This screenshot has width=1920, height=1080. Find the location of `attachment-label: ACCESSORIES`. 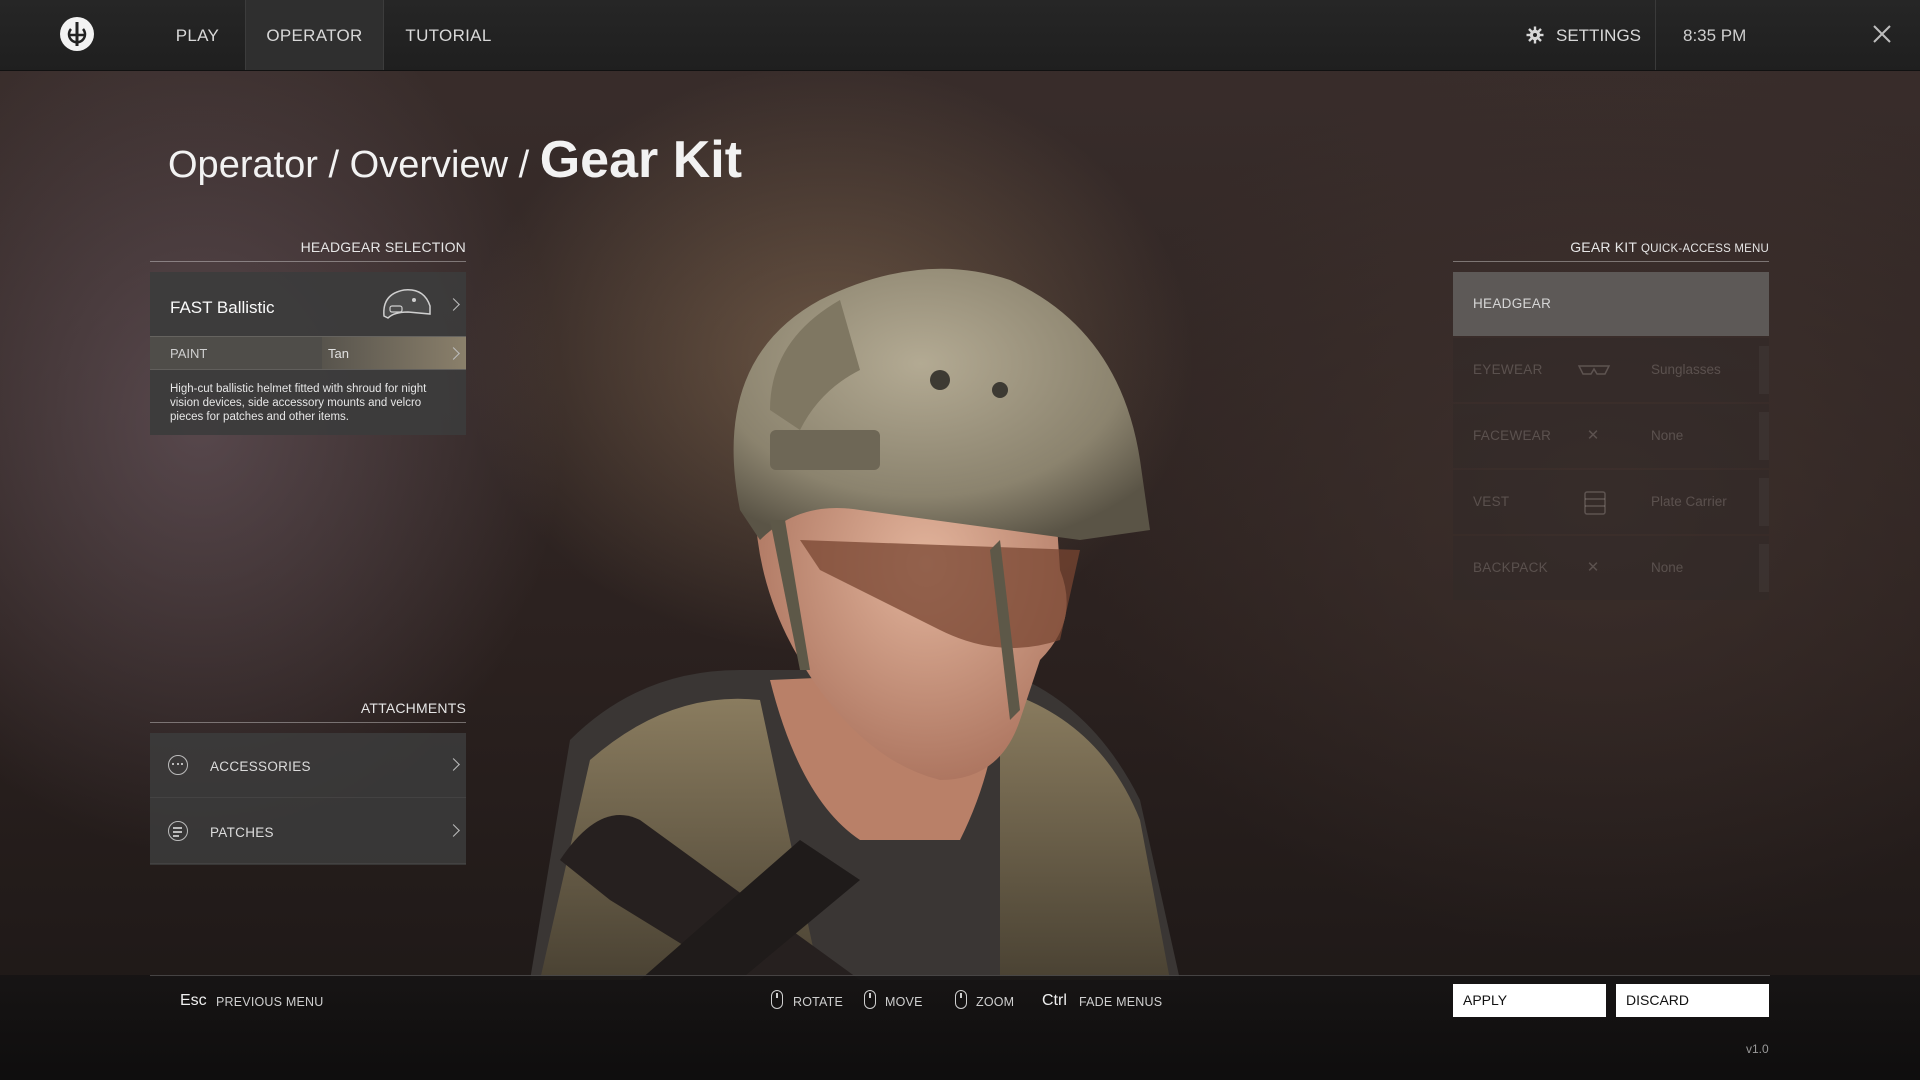

attachment-label: ACCESSORIES is located at coordinates (260, 766).